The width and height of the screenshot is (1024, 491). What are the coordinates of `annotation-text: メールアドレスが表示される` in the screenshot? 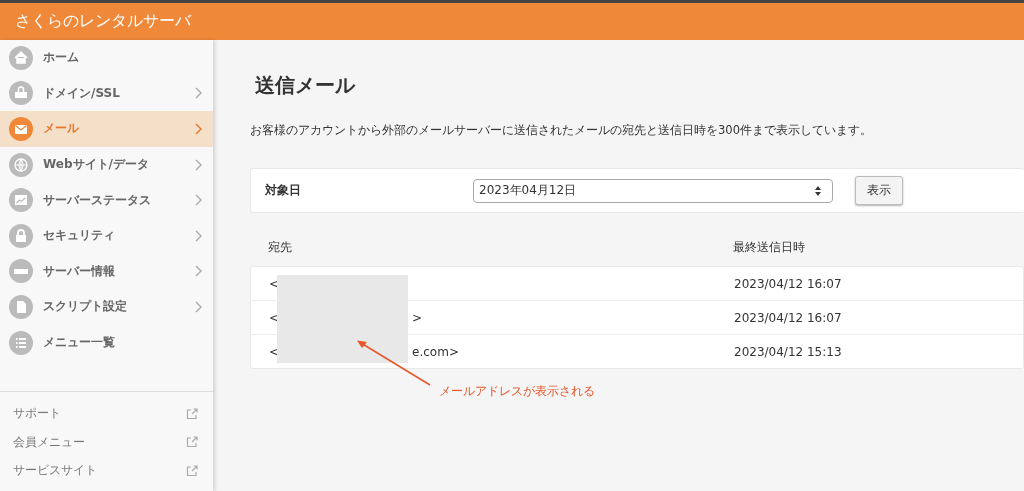 It's located at (517, 391).